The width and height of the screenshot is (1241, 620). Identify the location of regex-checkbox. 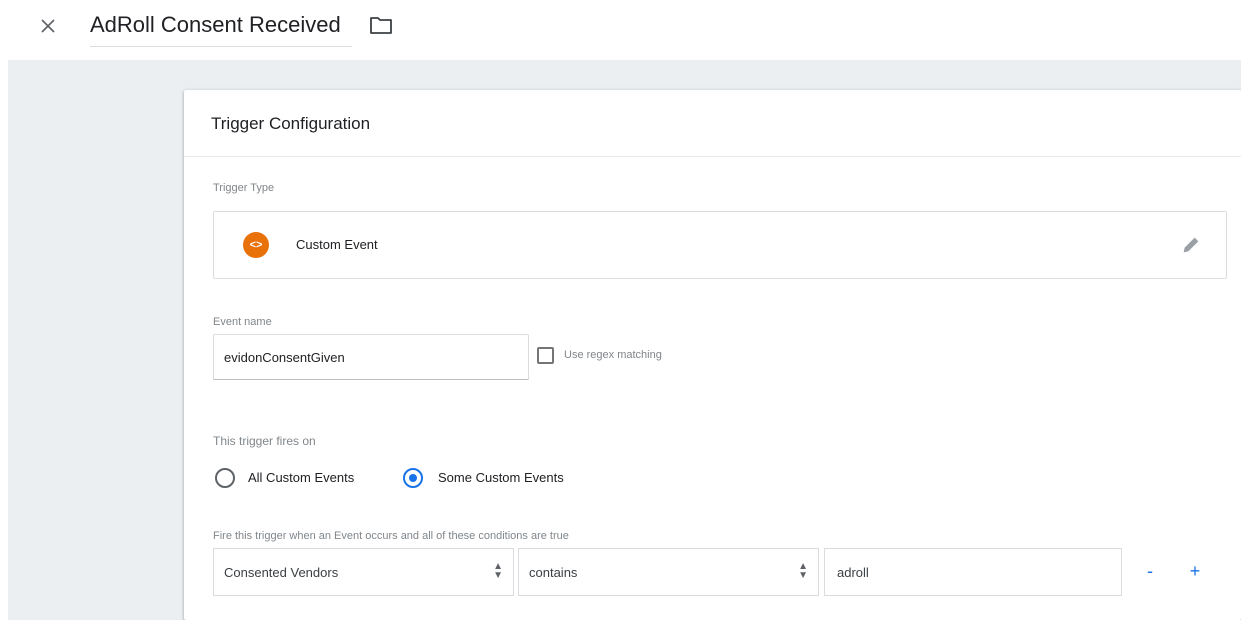
(545, 355).